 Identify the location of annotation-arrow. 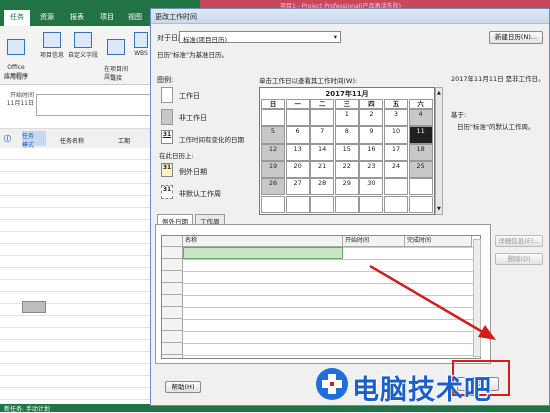
(432, 302).